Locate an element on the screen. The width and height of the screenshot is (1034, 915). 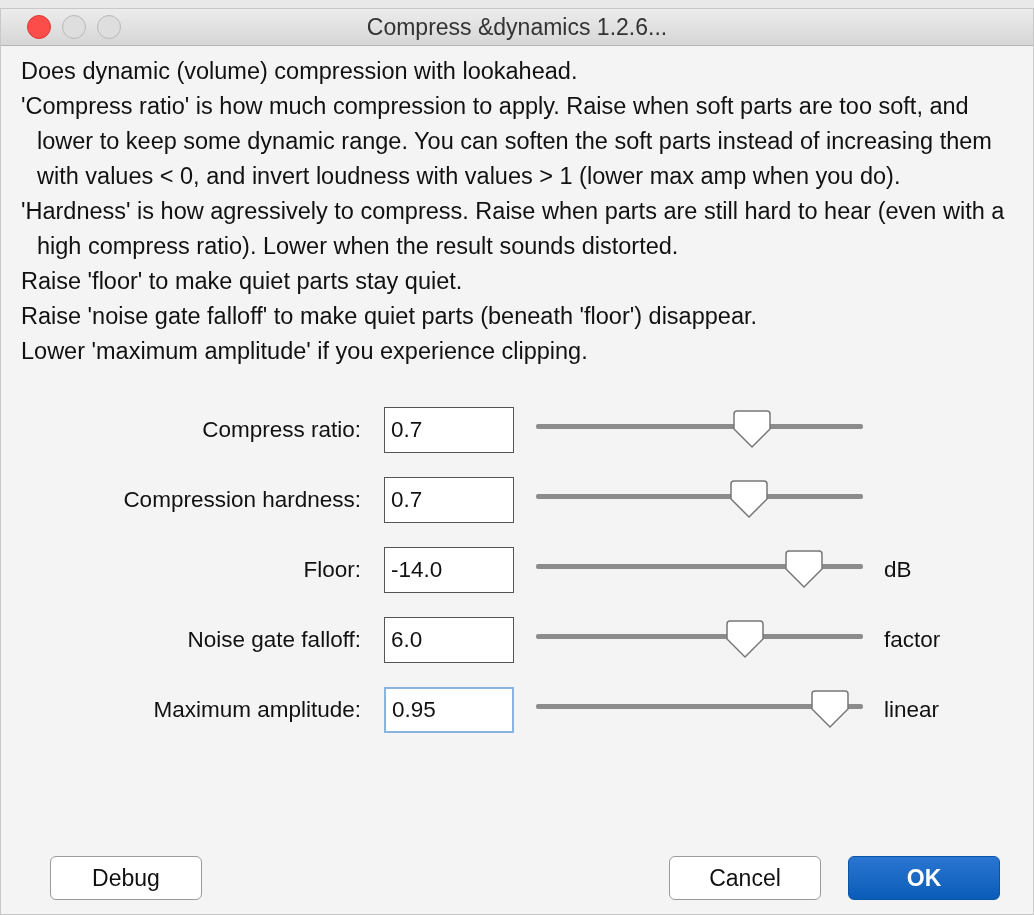
value-field: 6.0 is located at coordinates (449, 640).